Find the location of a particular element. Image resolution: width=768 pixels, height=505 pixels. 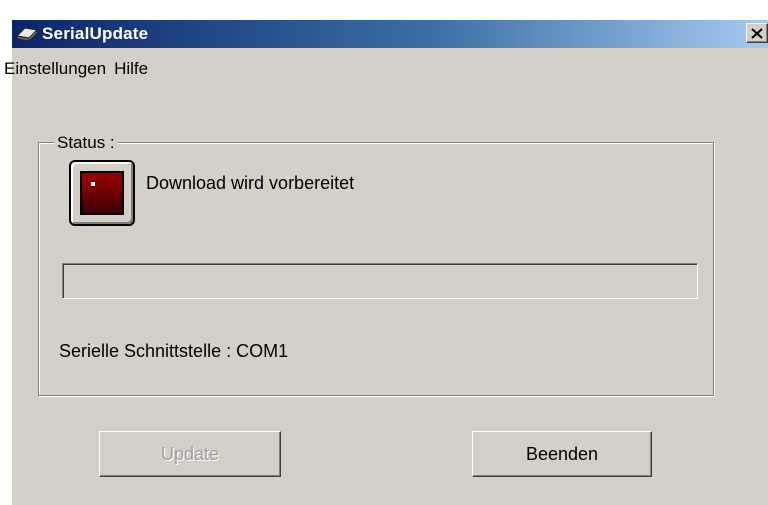

menu-bar: Einstellungen Hilfe is located at coordinates (76, 69).